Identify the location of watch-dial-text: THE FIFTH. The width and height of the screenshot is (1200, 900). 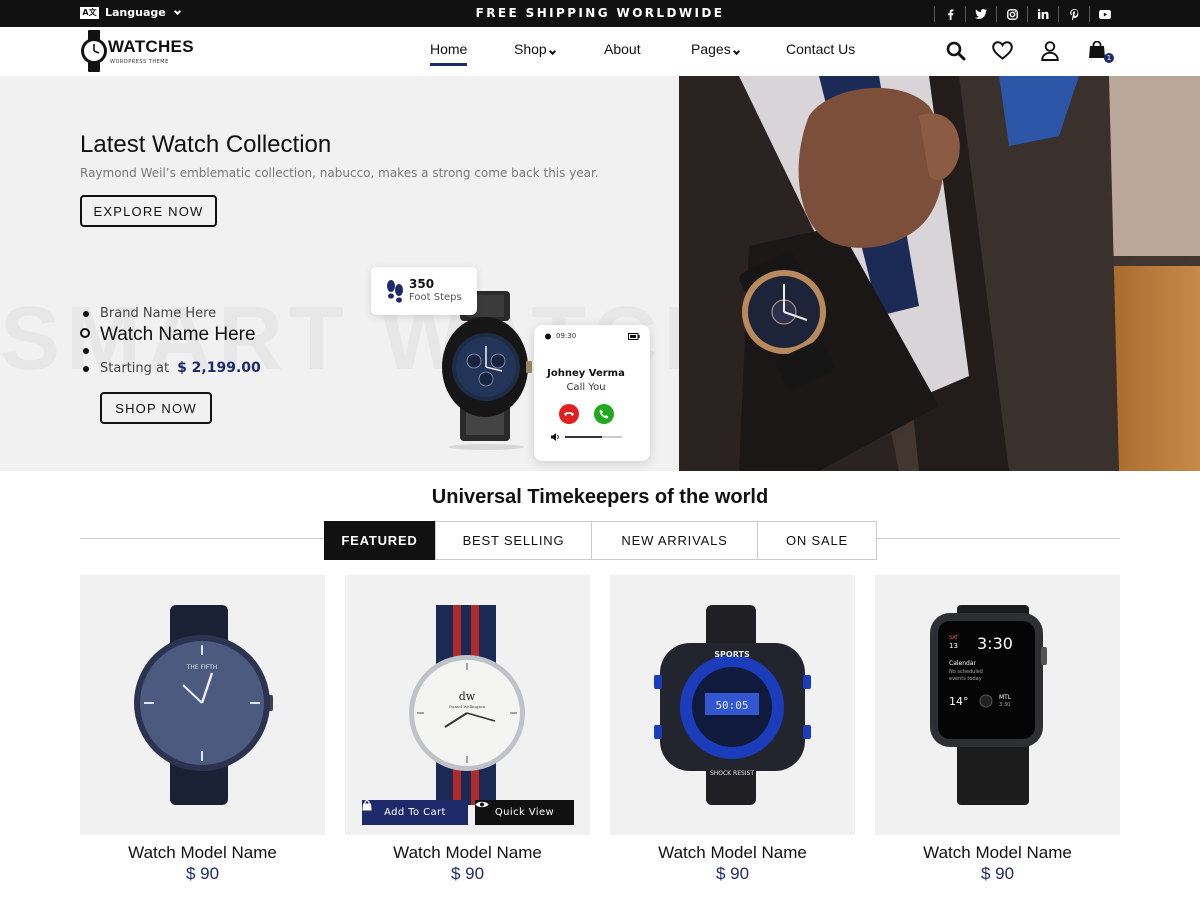
(202, 667).